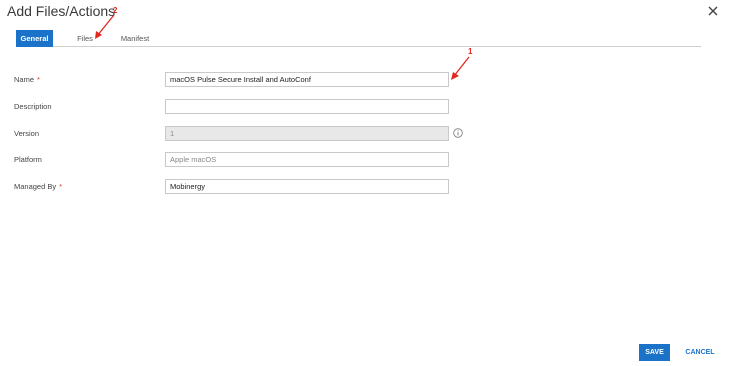 The width and height of the screenshot is (730, 366). I want to click on name-label: Name *, so click(27, 79).